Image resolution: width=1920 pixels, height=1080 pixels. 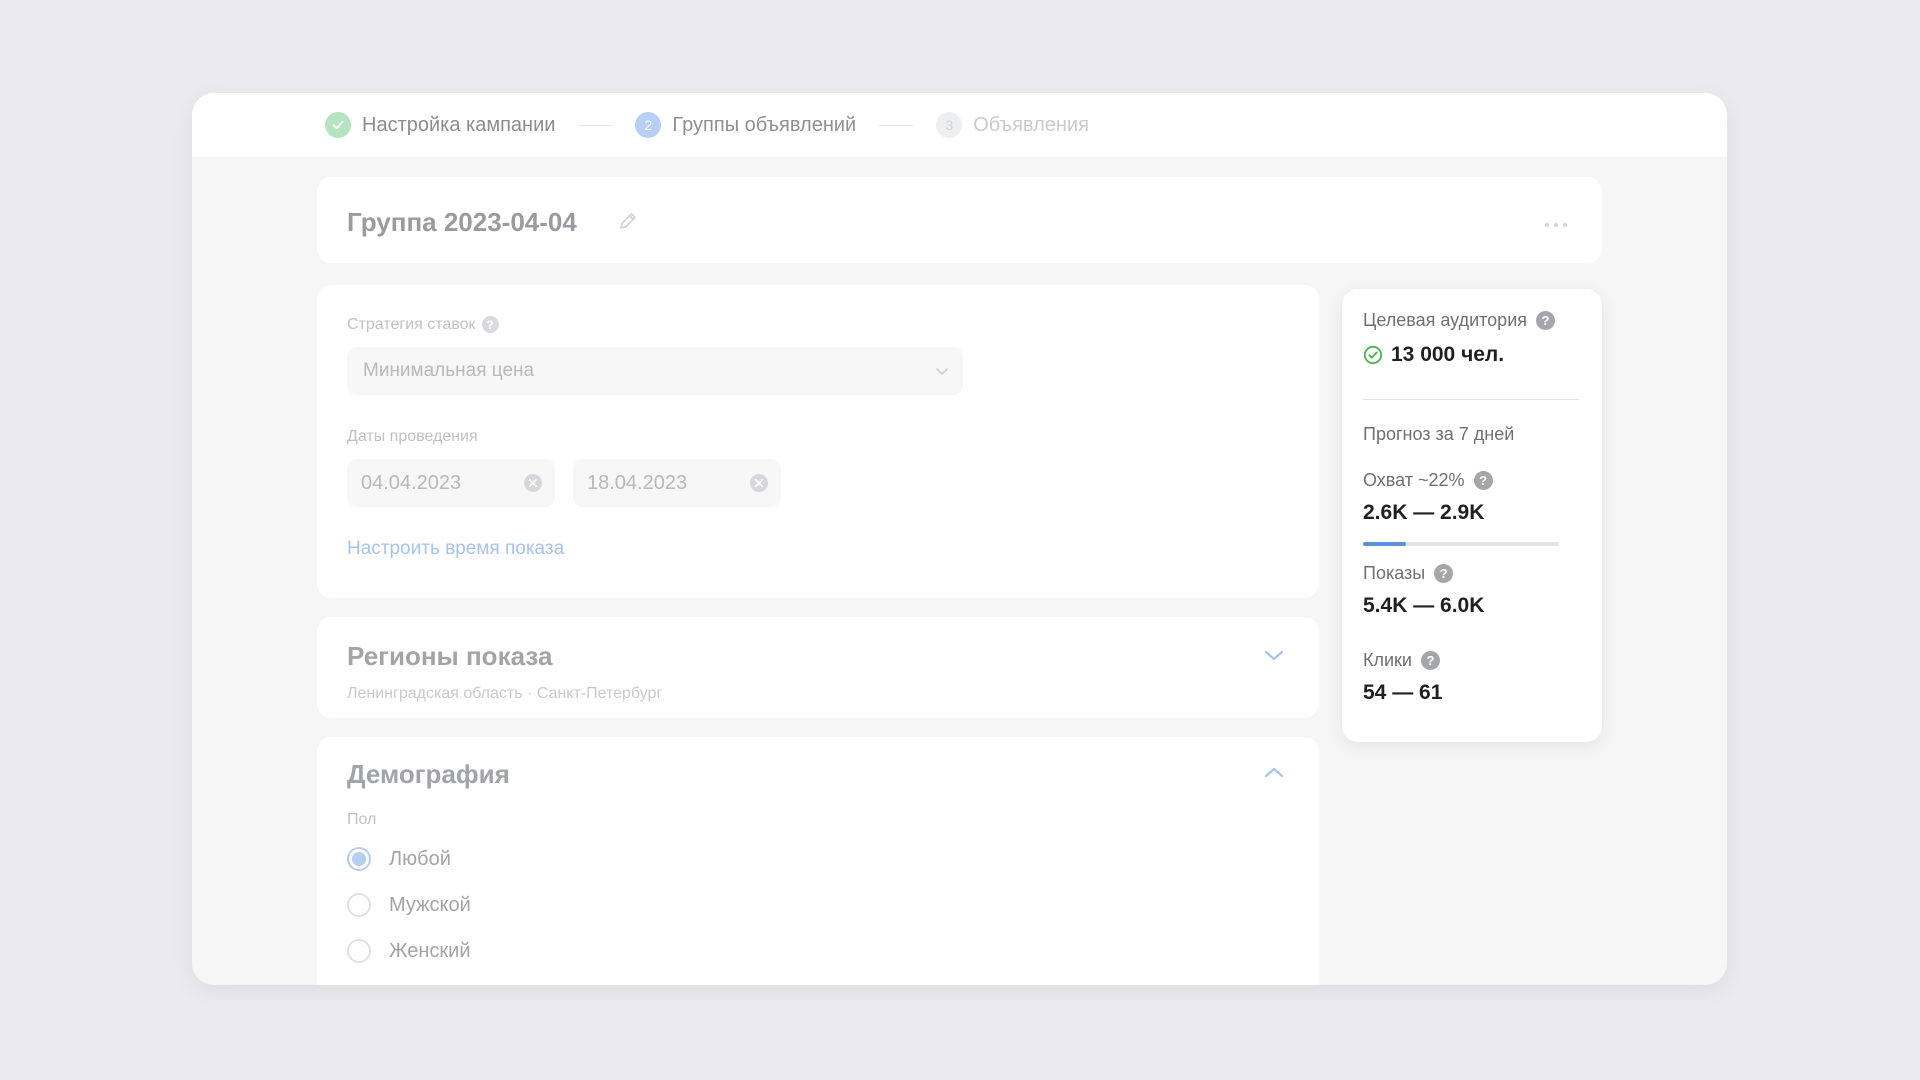 I want to click on more-options-icon, so click(x=1556, y=224).